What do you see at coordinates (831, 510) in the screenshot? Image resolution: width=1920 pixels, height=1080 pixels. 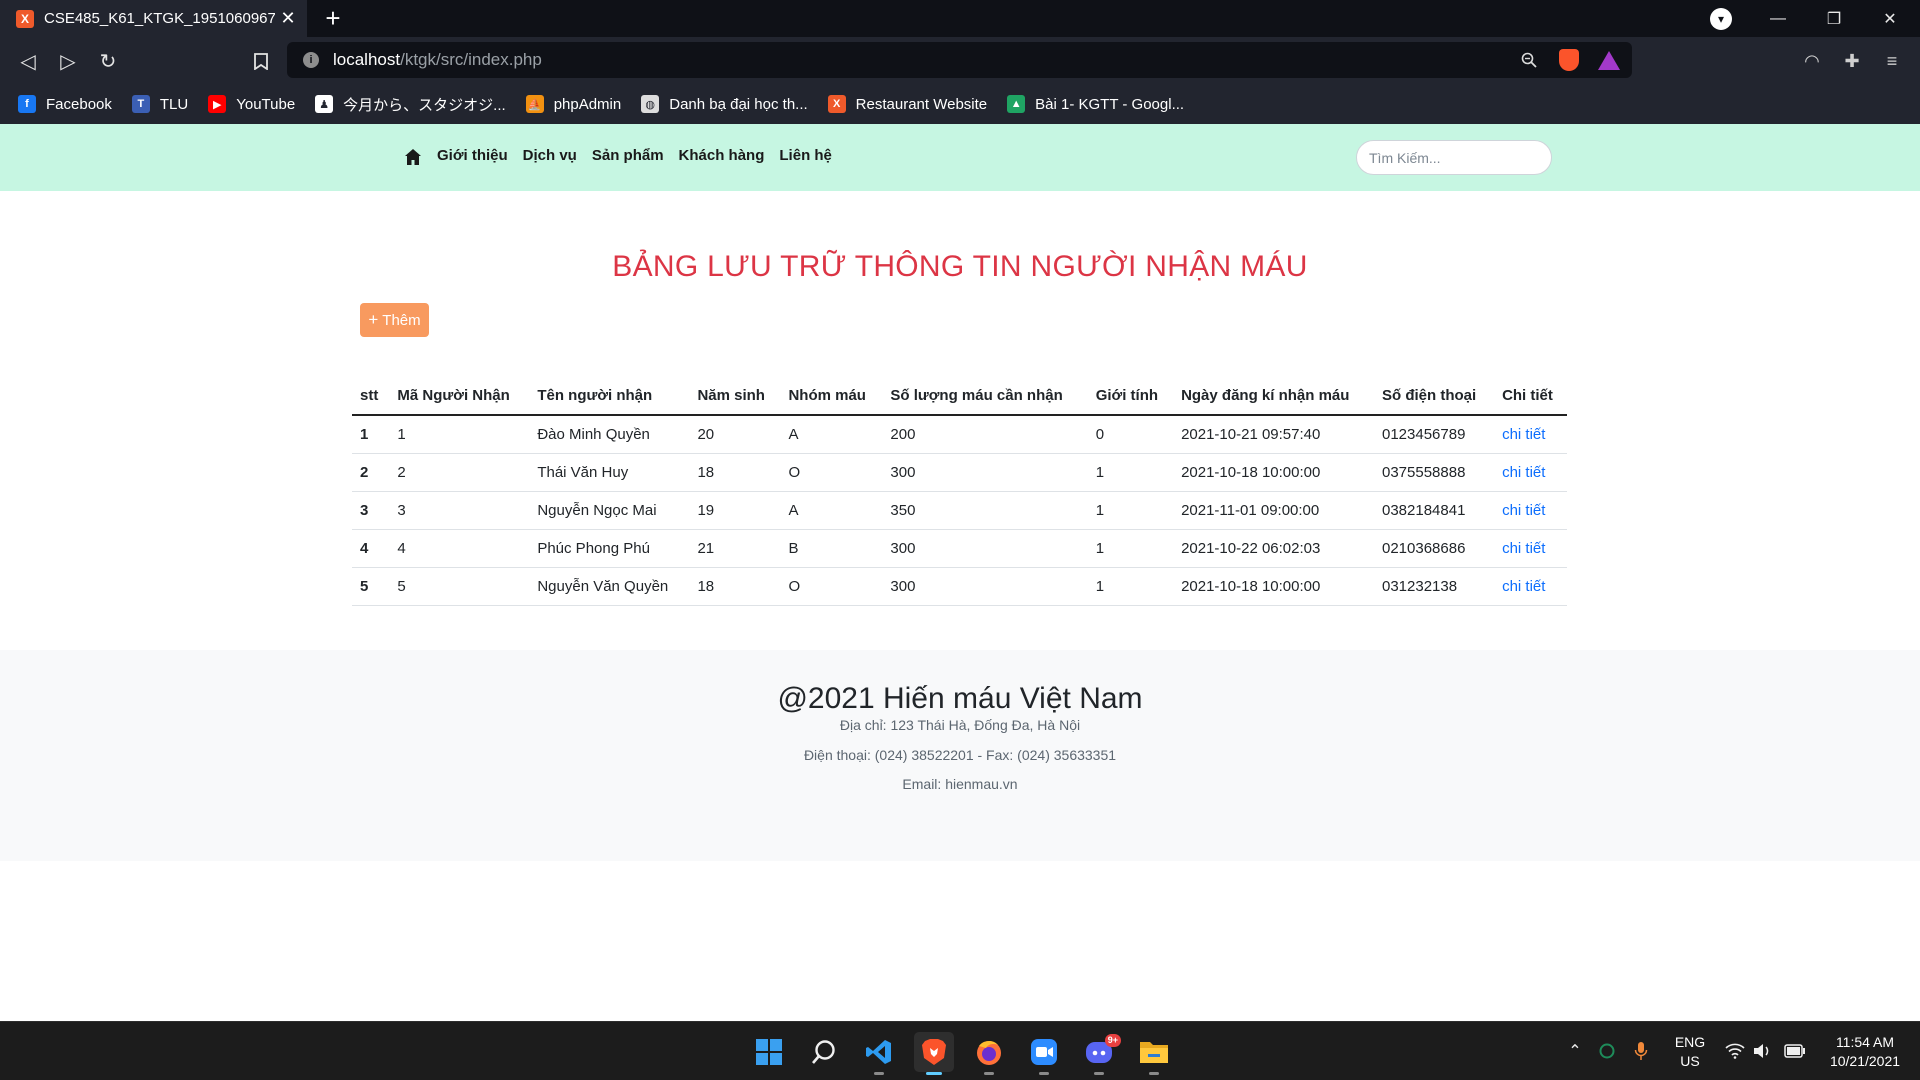 I see `table-cell: A` at bounding box center [831, 510].